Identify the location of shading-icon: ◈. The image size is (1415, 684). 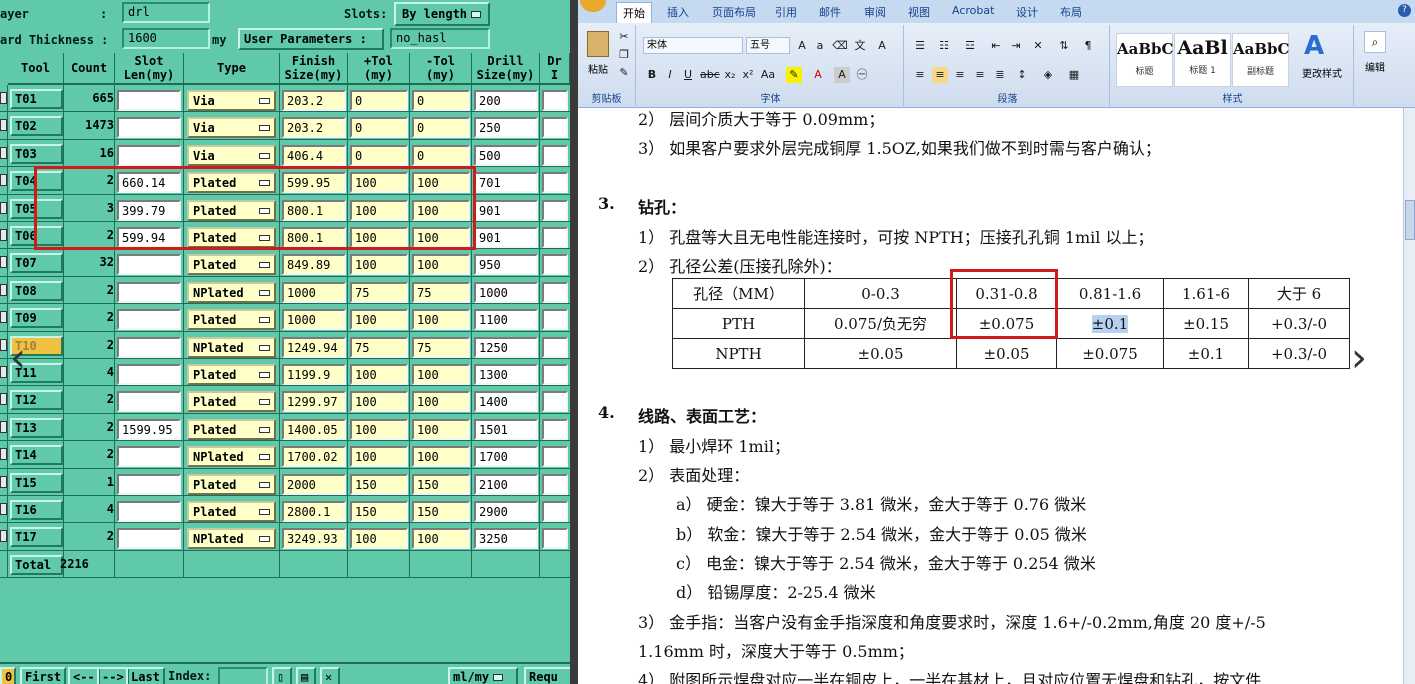
(1048, 75).